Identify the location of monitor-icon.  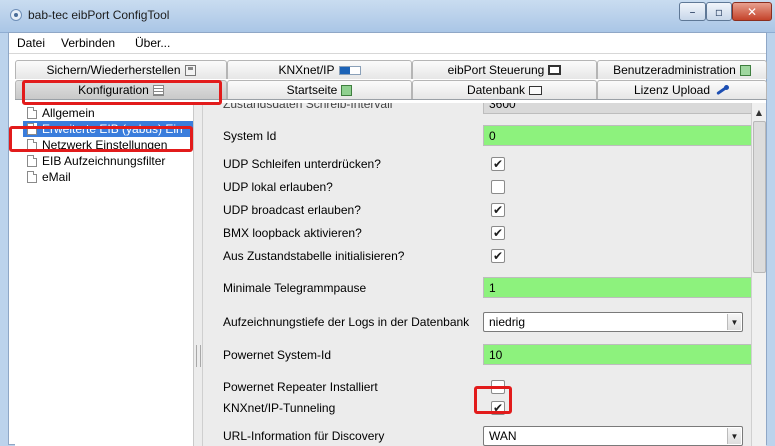
(555, 70).